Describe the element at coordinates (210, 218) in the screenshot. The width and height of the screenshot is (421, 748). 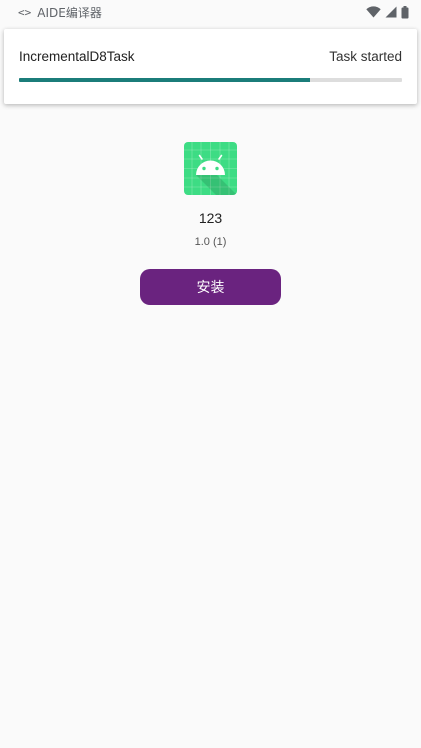
I see `app-title: 123` at that location.